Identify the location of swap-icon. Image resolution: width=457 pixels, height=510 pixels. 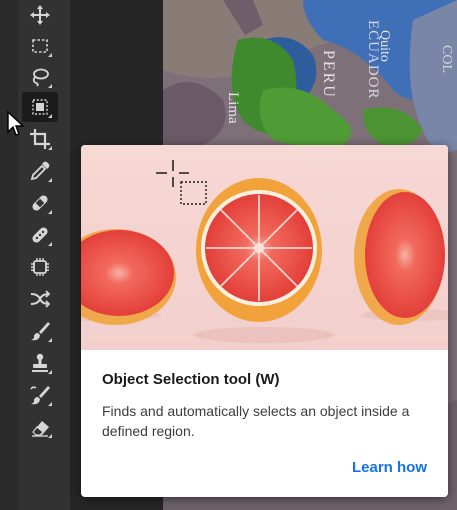
(40, 299).